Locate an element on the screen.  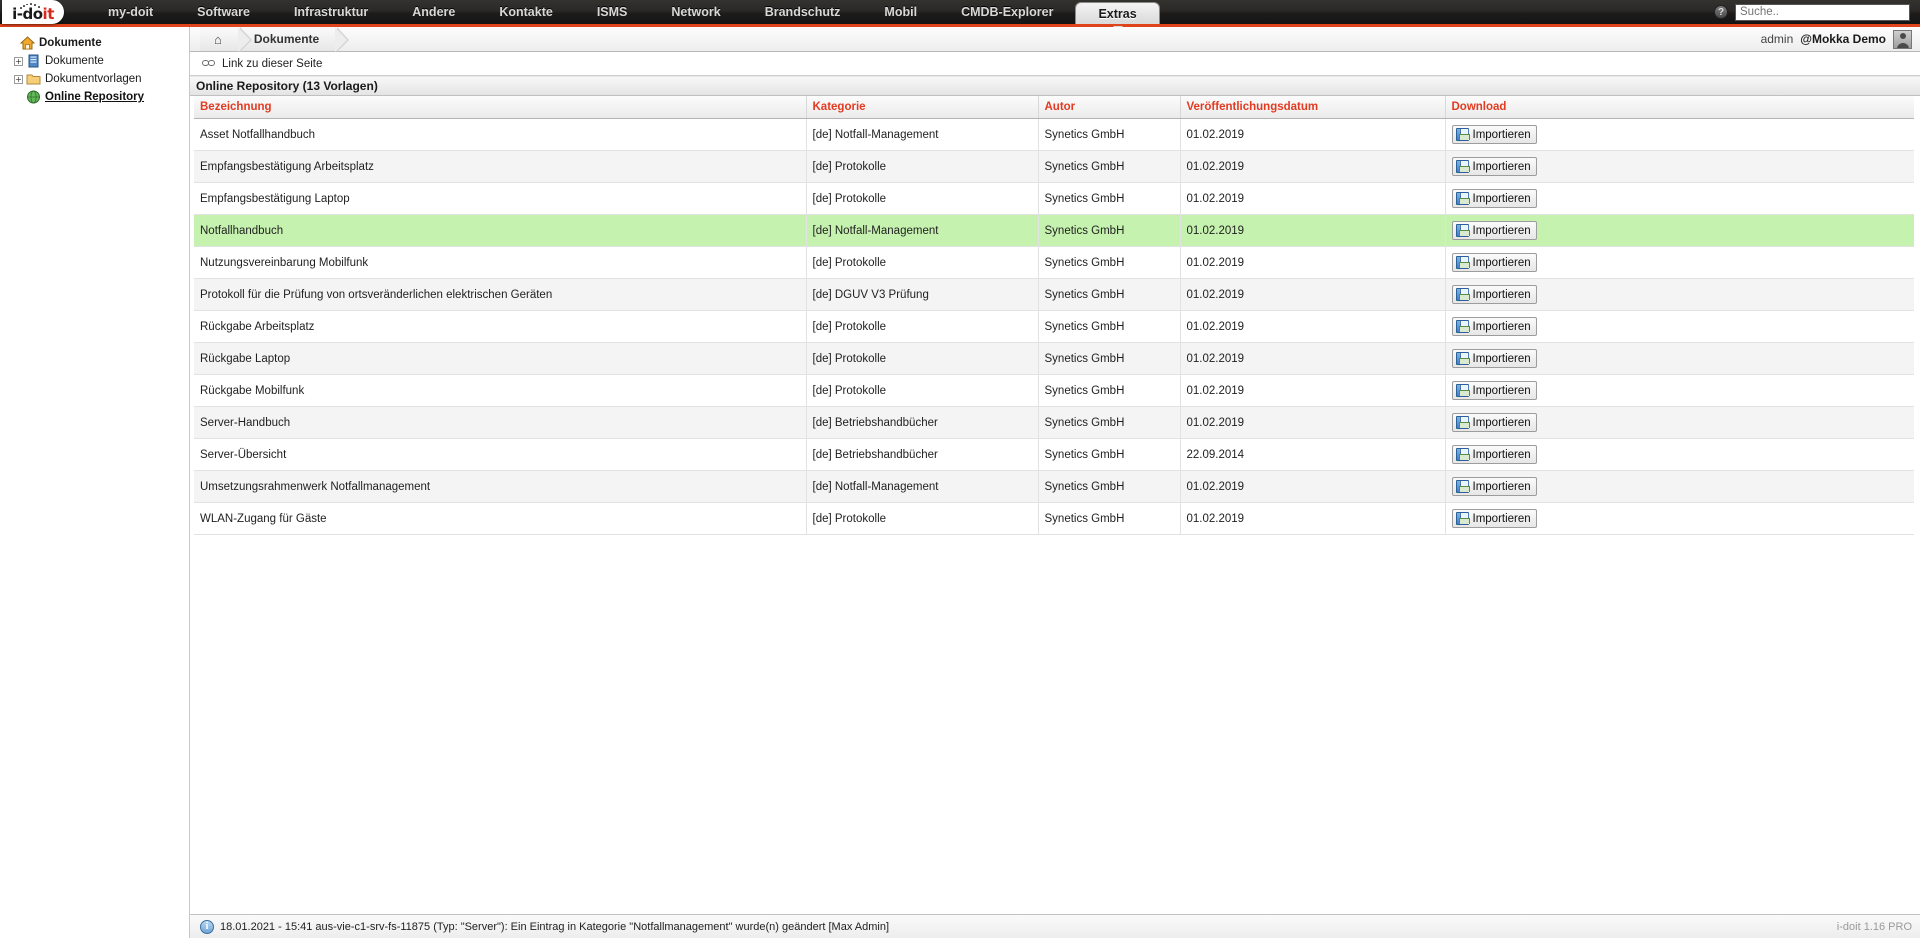
nav-item-network: Network is located at coordinates (695, 12).